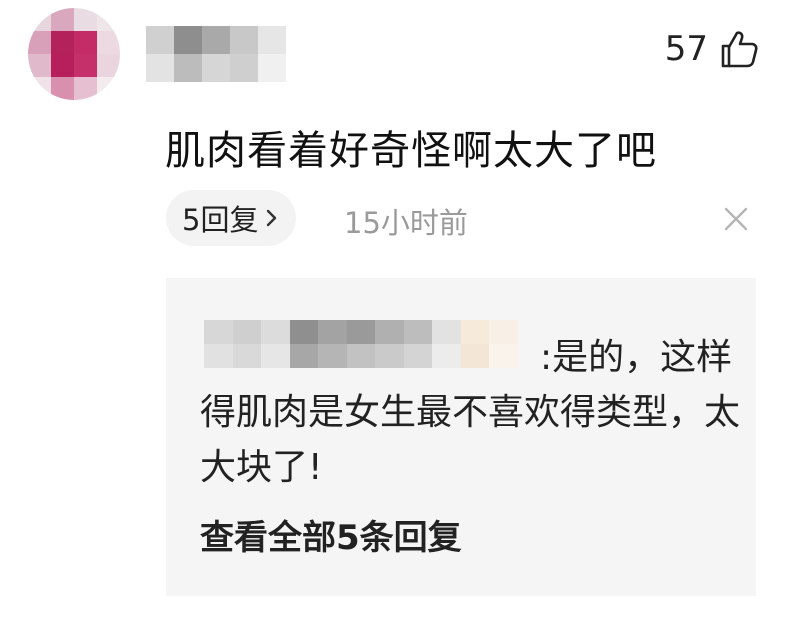  Describe the element at coordinates (406, 223) in the screenshot. I see `comment-timestamp: 15小时前` at that location.